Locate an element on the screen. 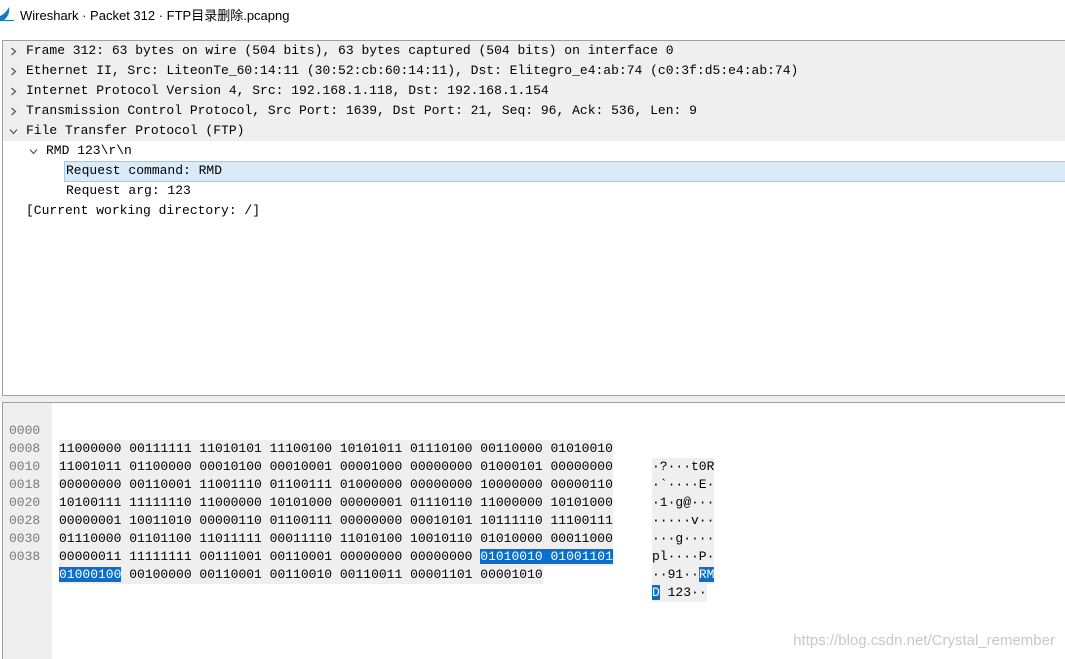  byte-ascii: ··91··RM is located at coordinates (683, 575).